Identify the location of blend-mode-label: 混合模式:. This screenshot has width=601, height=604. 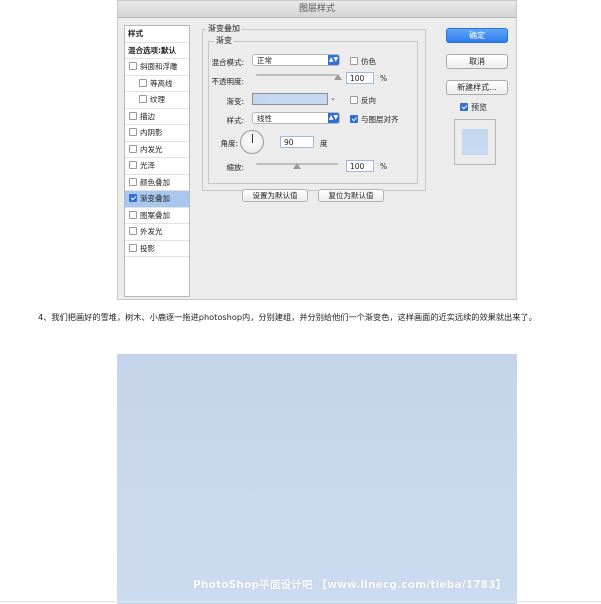
(227, 62).